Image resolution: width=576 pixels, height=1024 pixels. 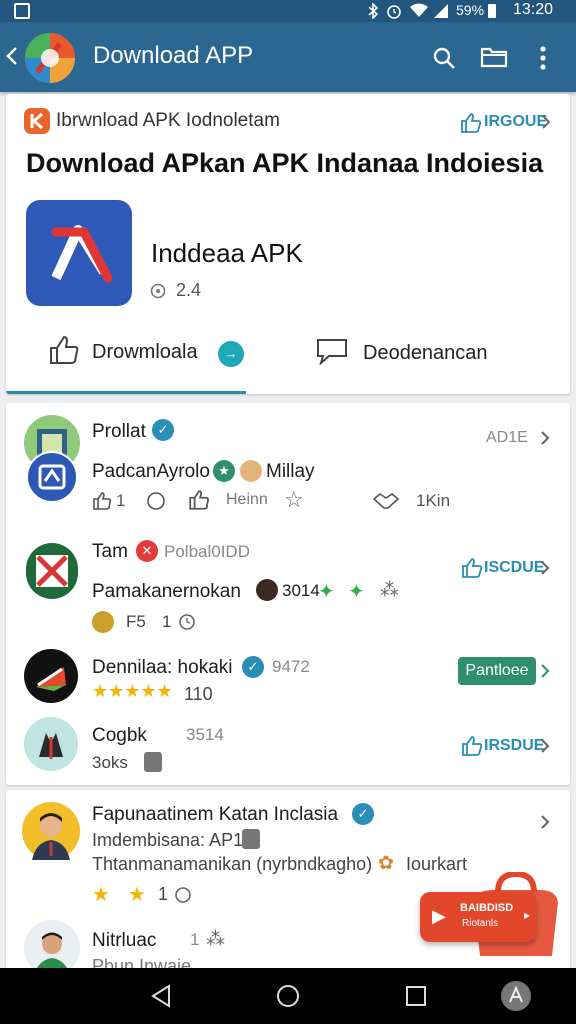 What do you see at coordinates (37, 121) in the screenshot?
I see `source-logo-icon` at bounding box center [37, 121].